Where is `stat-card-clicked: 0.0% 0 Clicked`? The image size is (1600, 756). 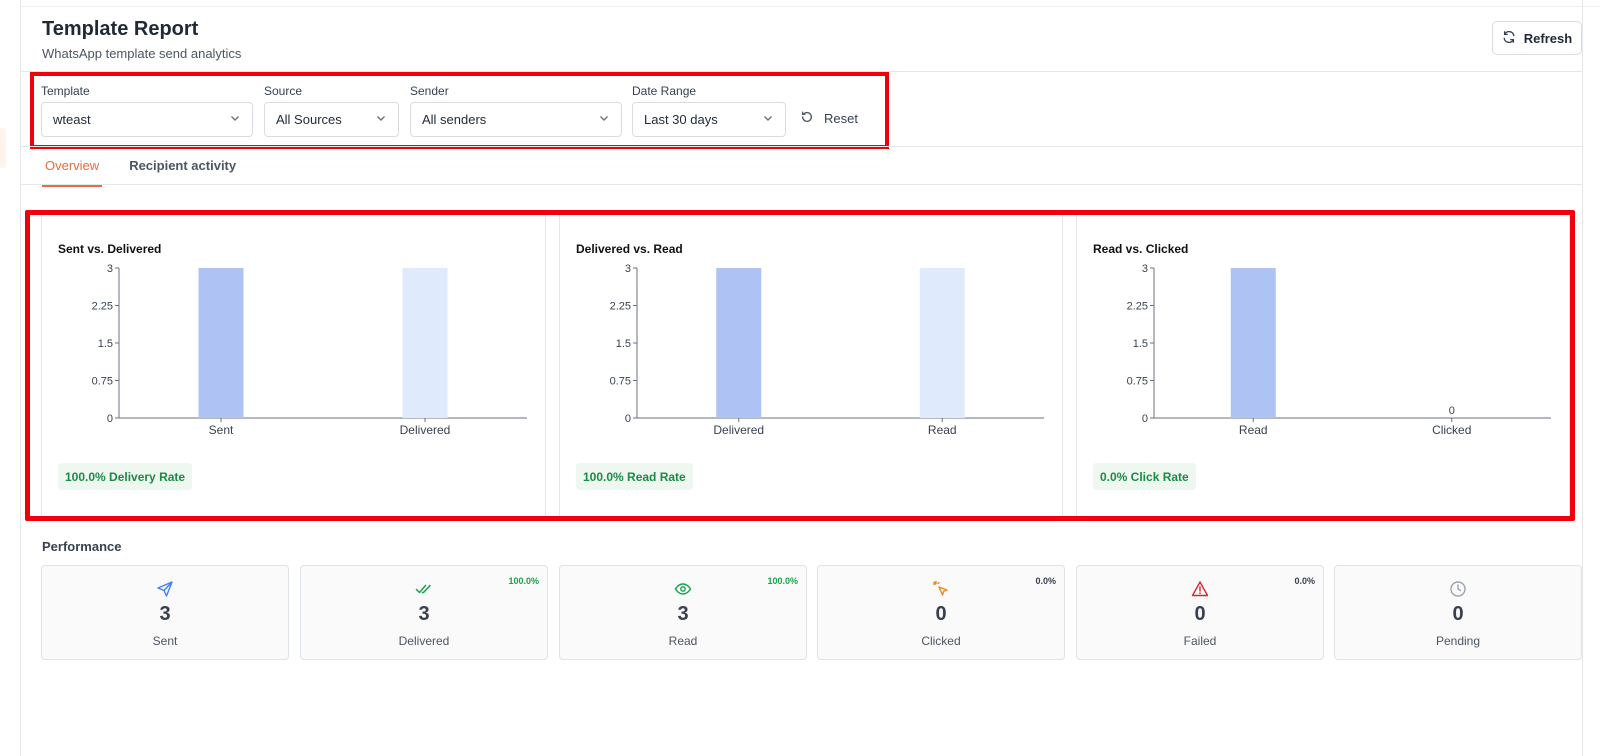
stat-card-clicked: 0.0% 0 Clicked is located at coordinates (941, 612).